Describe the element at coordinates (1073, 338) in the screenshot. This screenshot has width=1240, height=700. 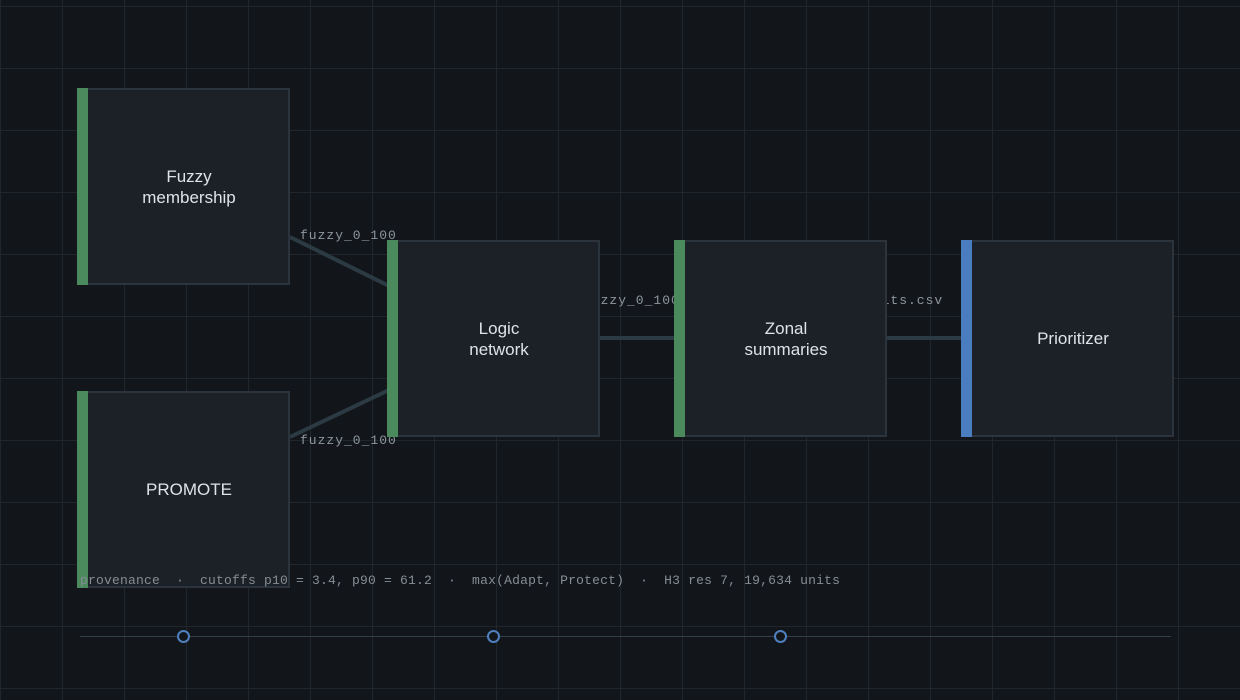
I see `node-label: Prioritizer` at that location.